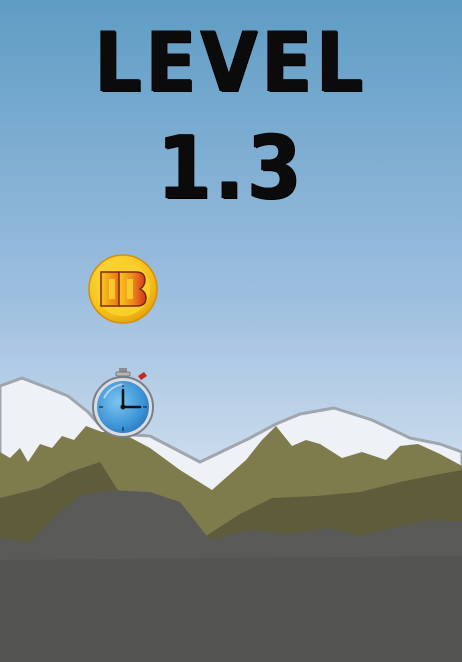  Describe the element at coordinates (231, 169) in the screenshot. I see `level-number: 1.3` at that location.